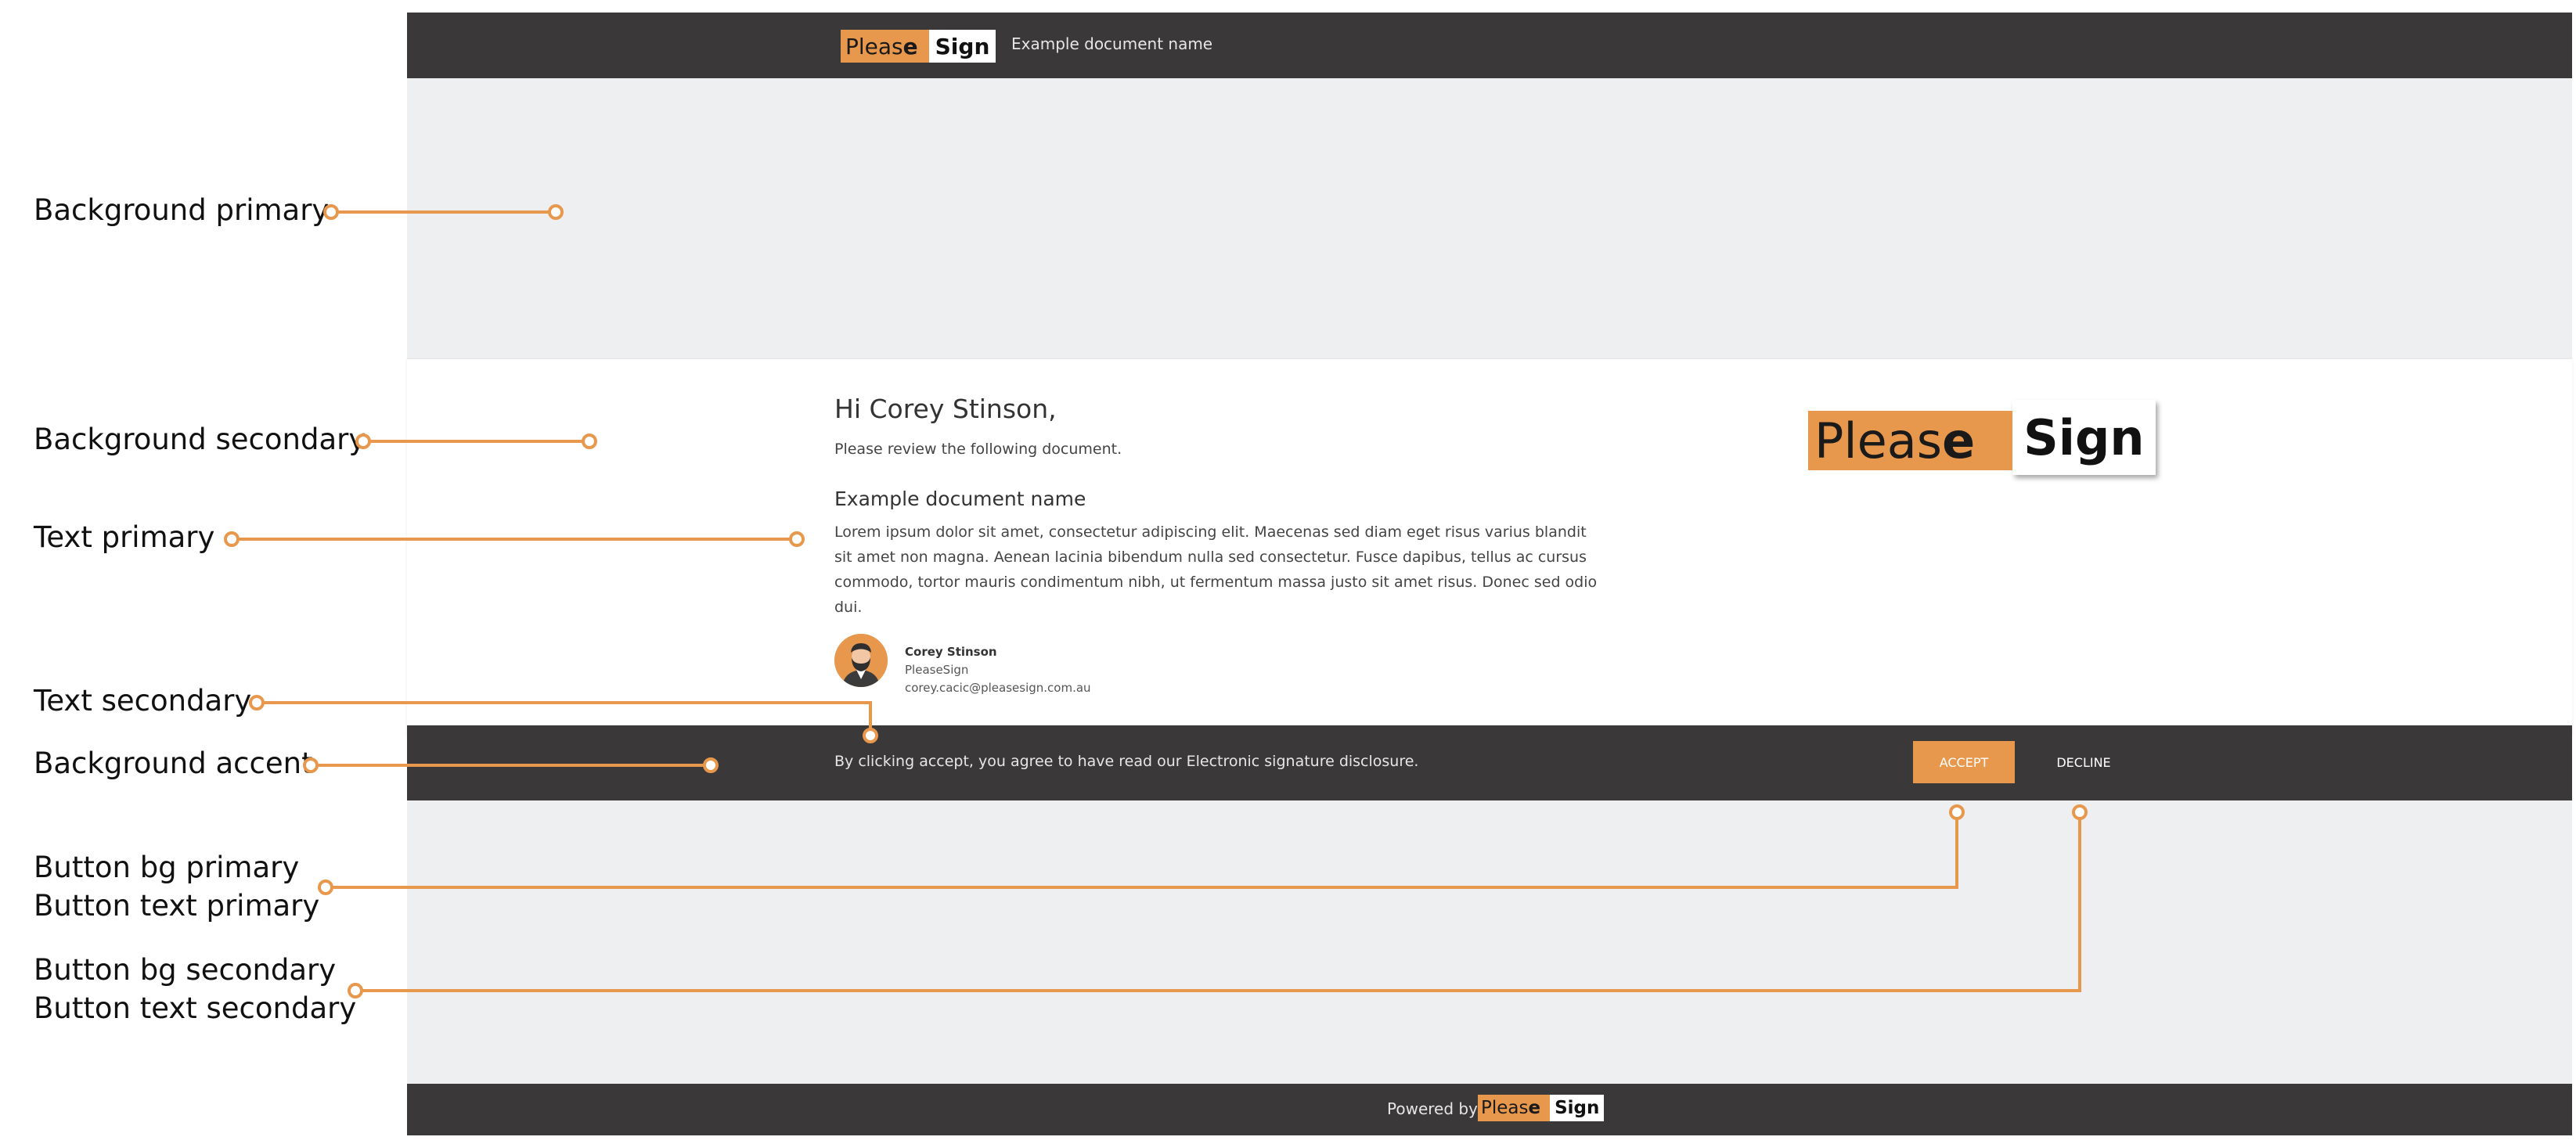  What do you see at coordinates (514, 539) in the screenshot?
I see `leader-text-primary` at bounding box center [514, 539].